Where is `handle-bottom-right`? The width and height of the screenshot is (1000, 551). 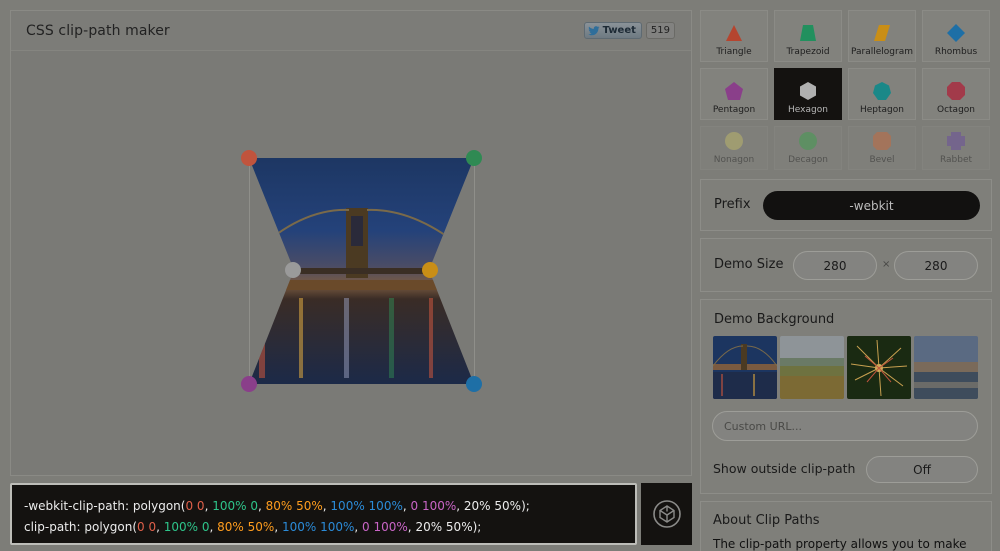
handle-bottom-right is located at coordinates (474, 384).